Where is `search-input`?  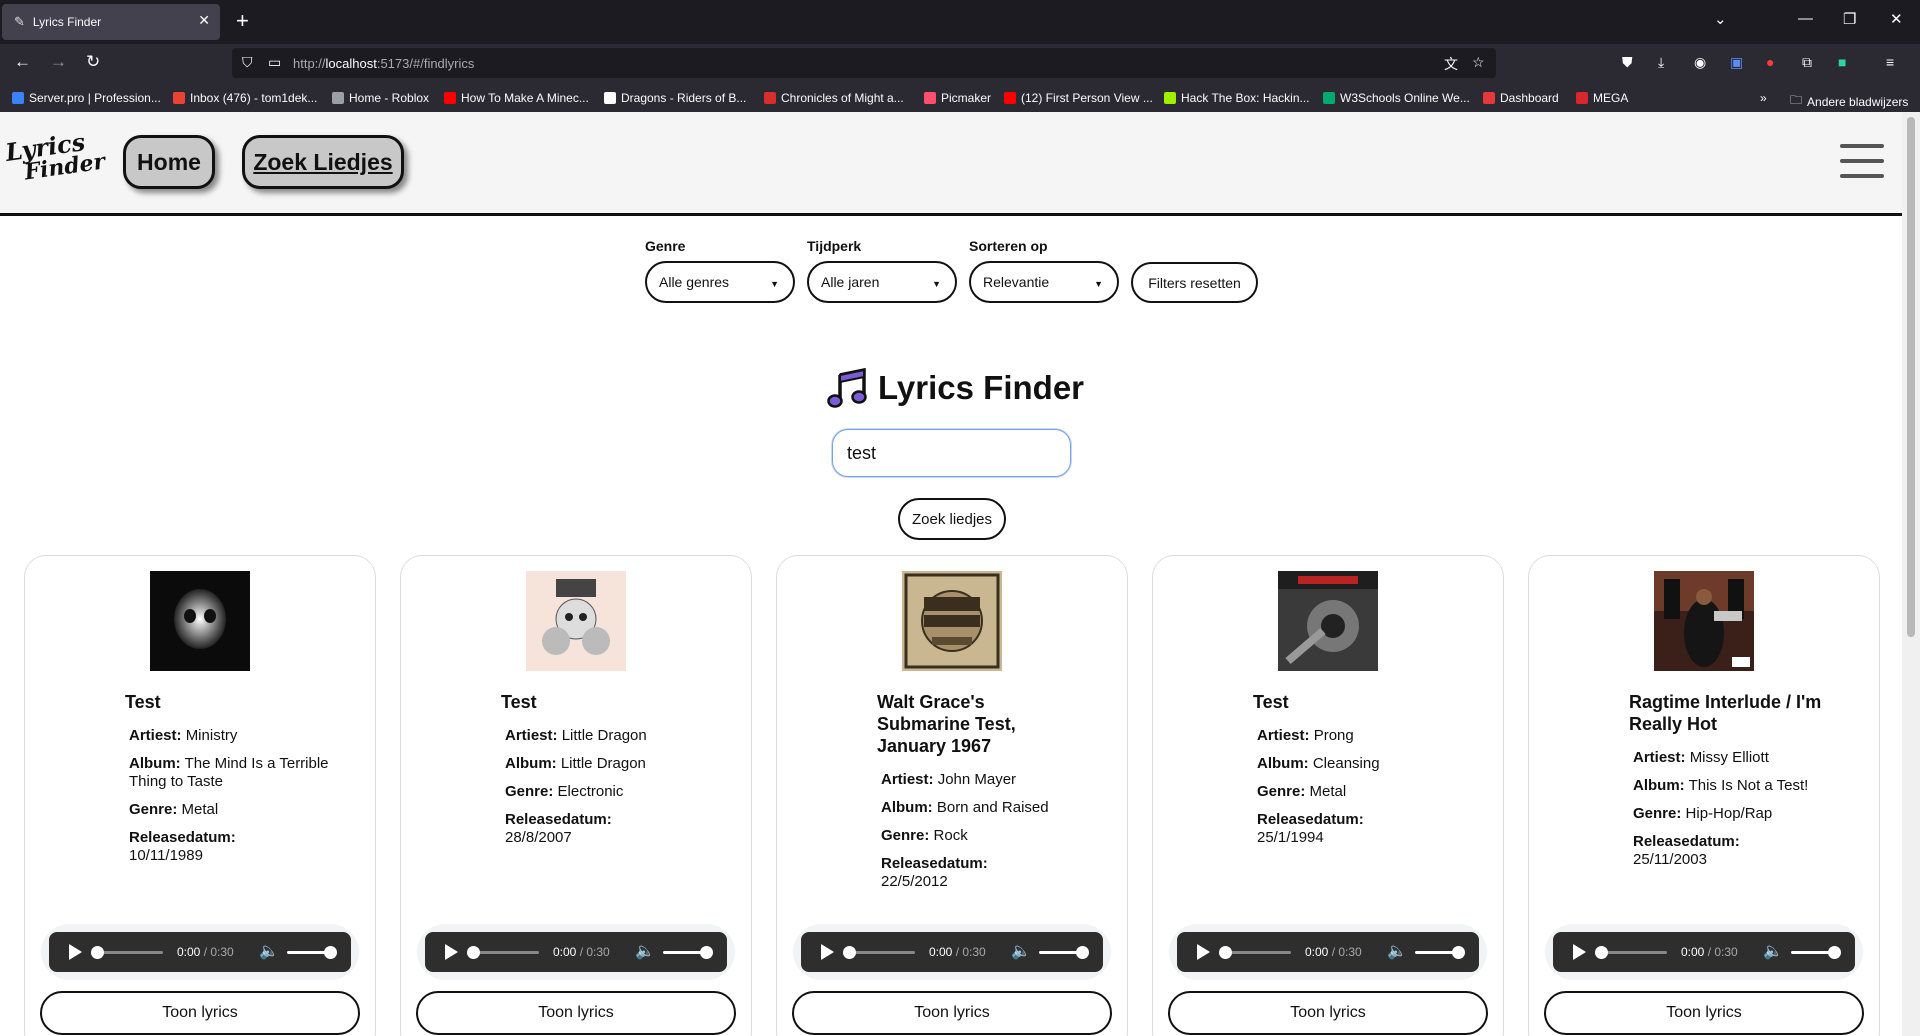 search-input is located at coordinates (951, 453).